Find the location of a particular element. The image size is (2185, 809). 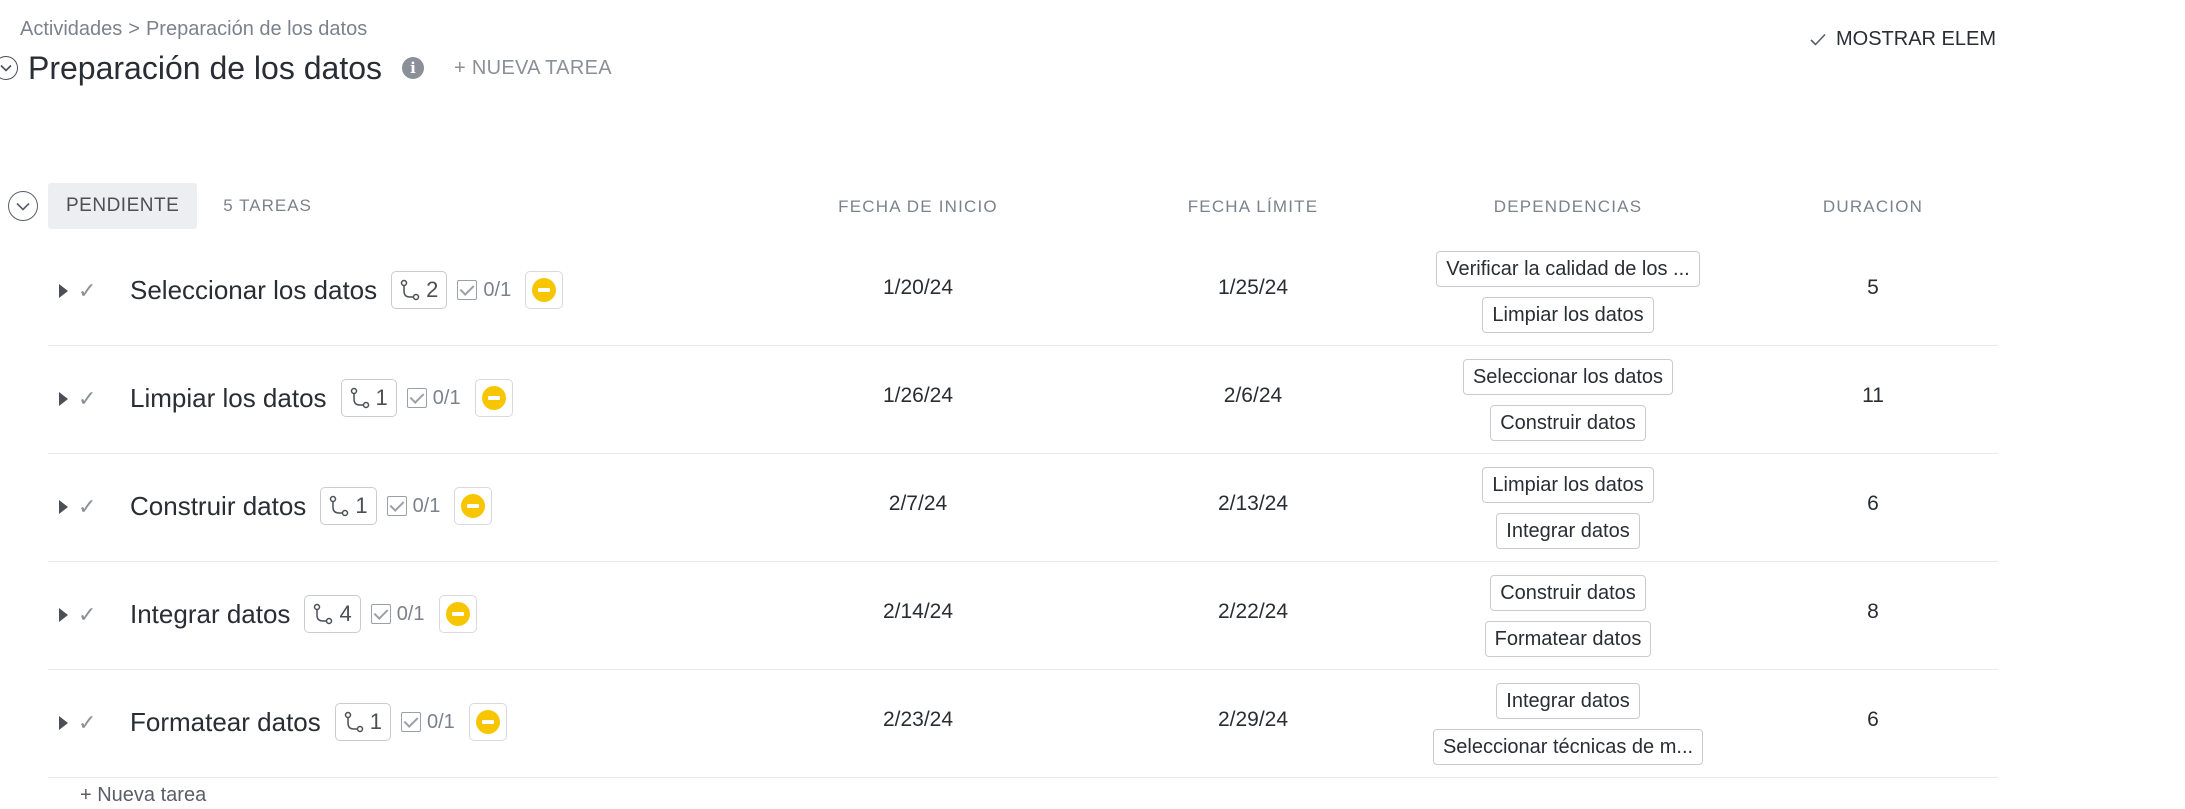

subtasks-count: 1 is located at coordinates (375, 721).